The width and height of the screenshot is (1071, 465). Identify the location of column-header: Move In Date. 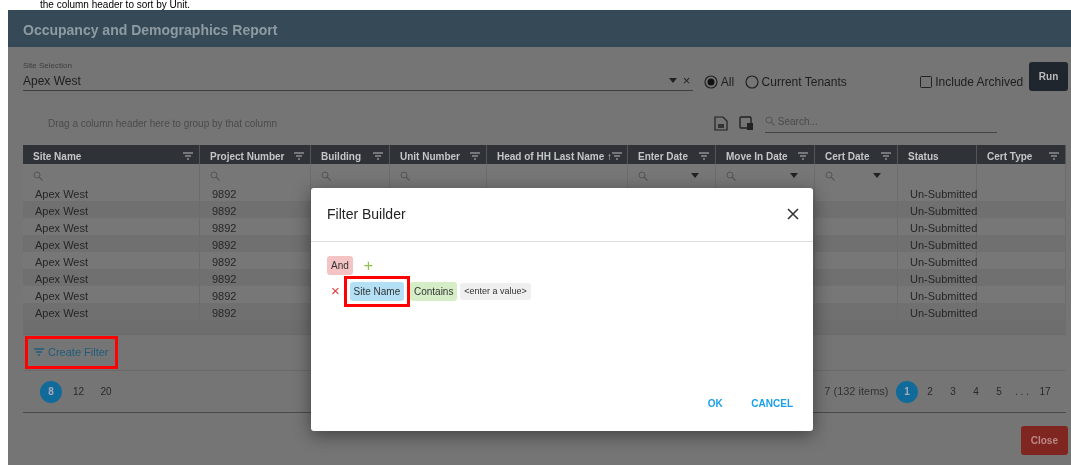
(765, 154).